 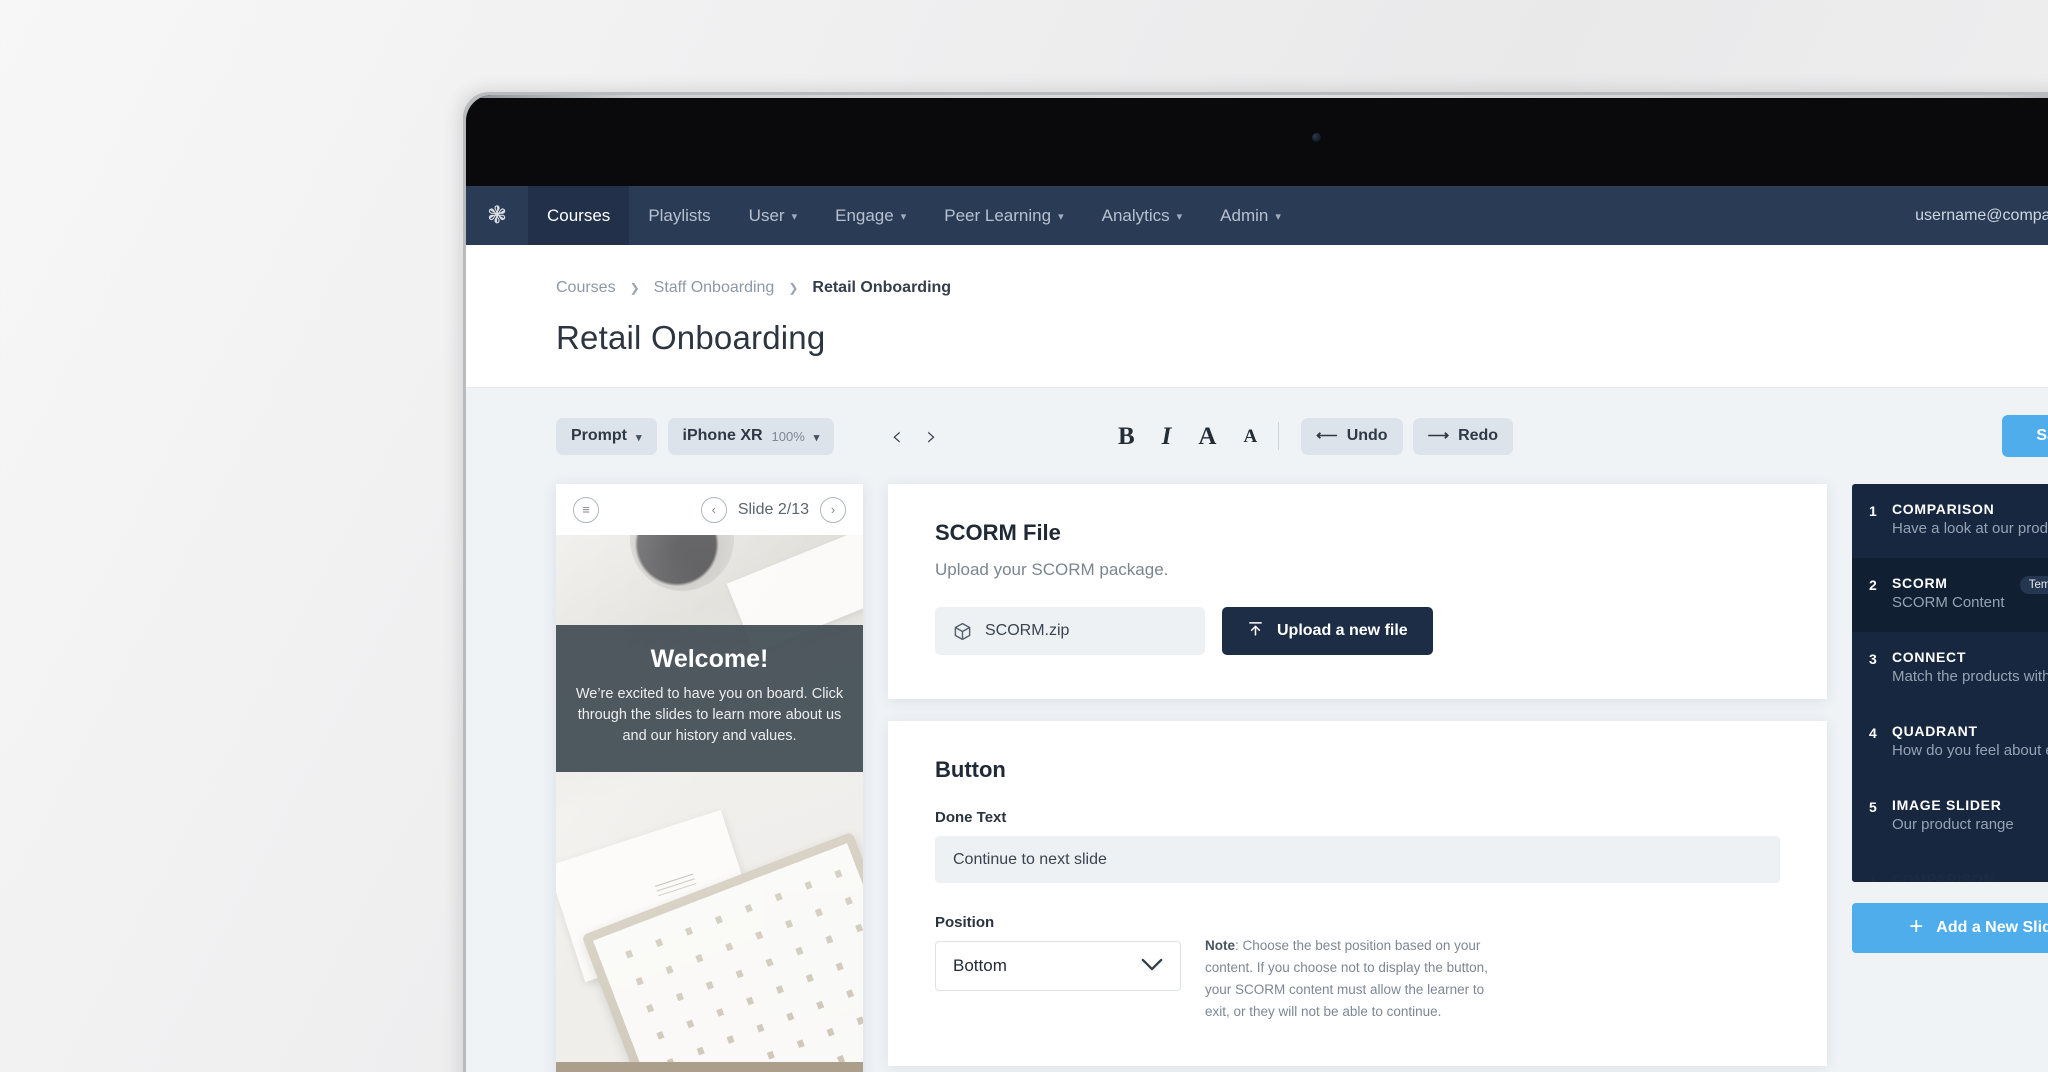 What do you see at coordinates (971, 817) in the screenshot?
I see `done-text-label: Done Text` at bounding box center [971, 817].